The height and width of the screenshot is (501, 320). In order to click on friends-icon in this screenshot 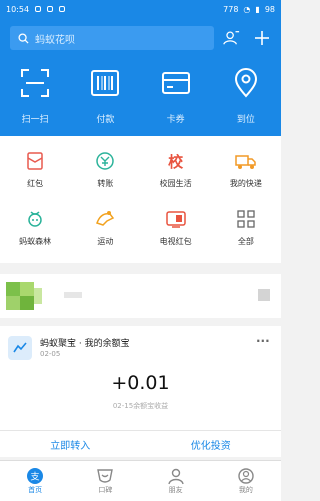, I will do `click(176, 476)`.